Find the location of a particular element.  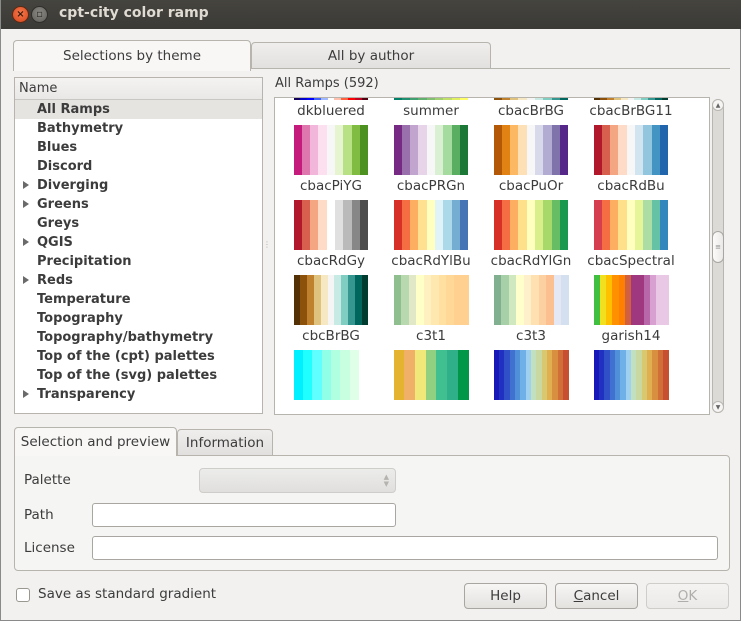

tree-header-name: Name is located at coordinates (138, 89).